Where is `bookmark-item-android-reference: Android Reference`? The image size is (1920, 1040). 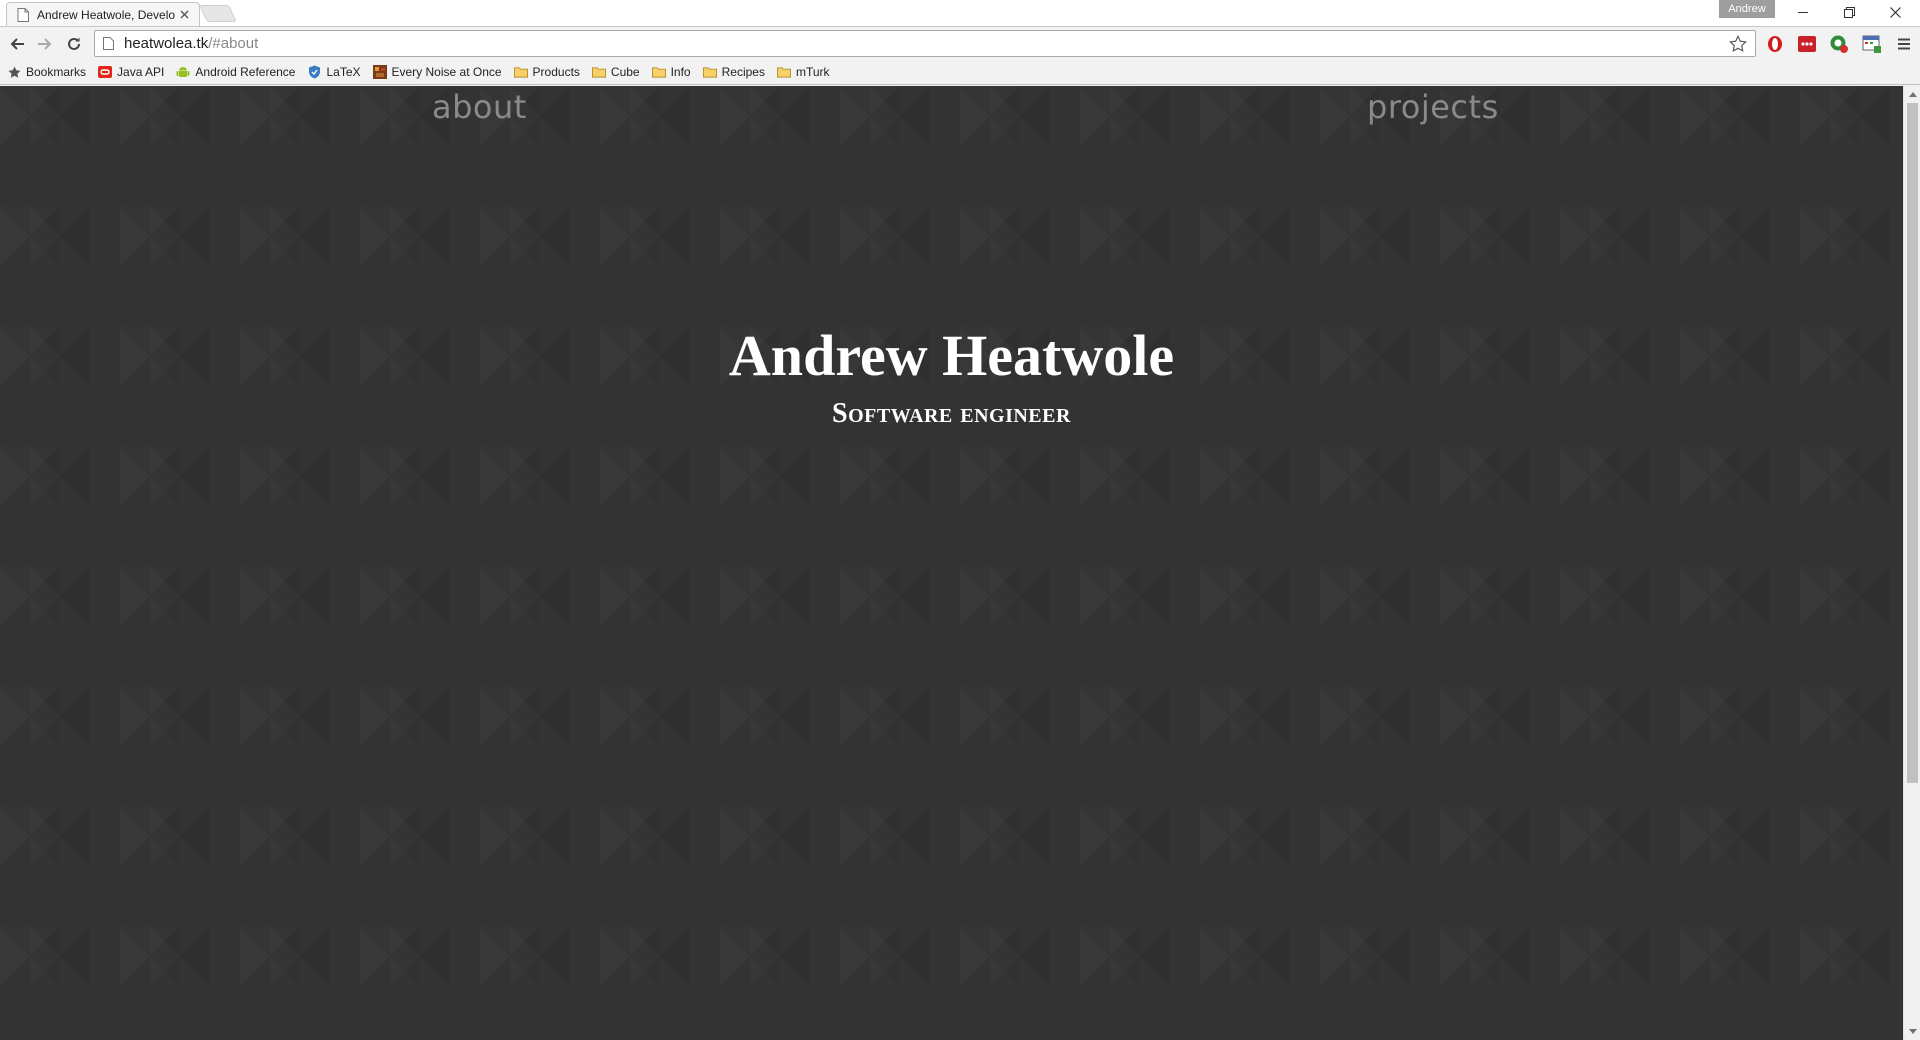 bookmark-item-android-reference: Android Reference is located at coordinates (235, 72).